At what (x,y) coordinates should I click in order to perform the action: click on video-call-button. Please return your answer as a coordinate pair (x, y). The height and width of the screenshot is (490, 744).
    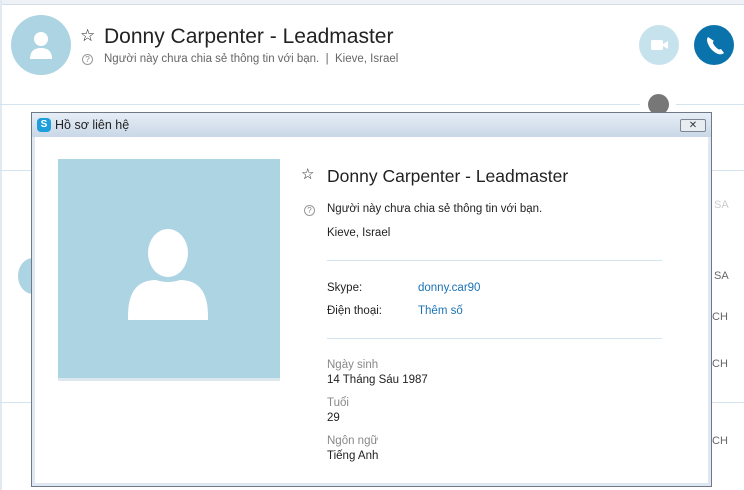
    Looking at the image, I should click on (659, 45).